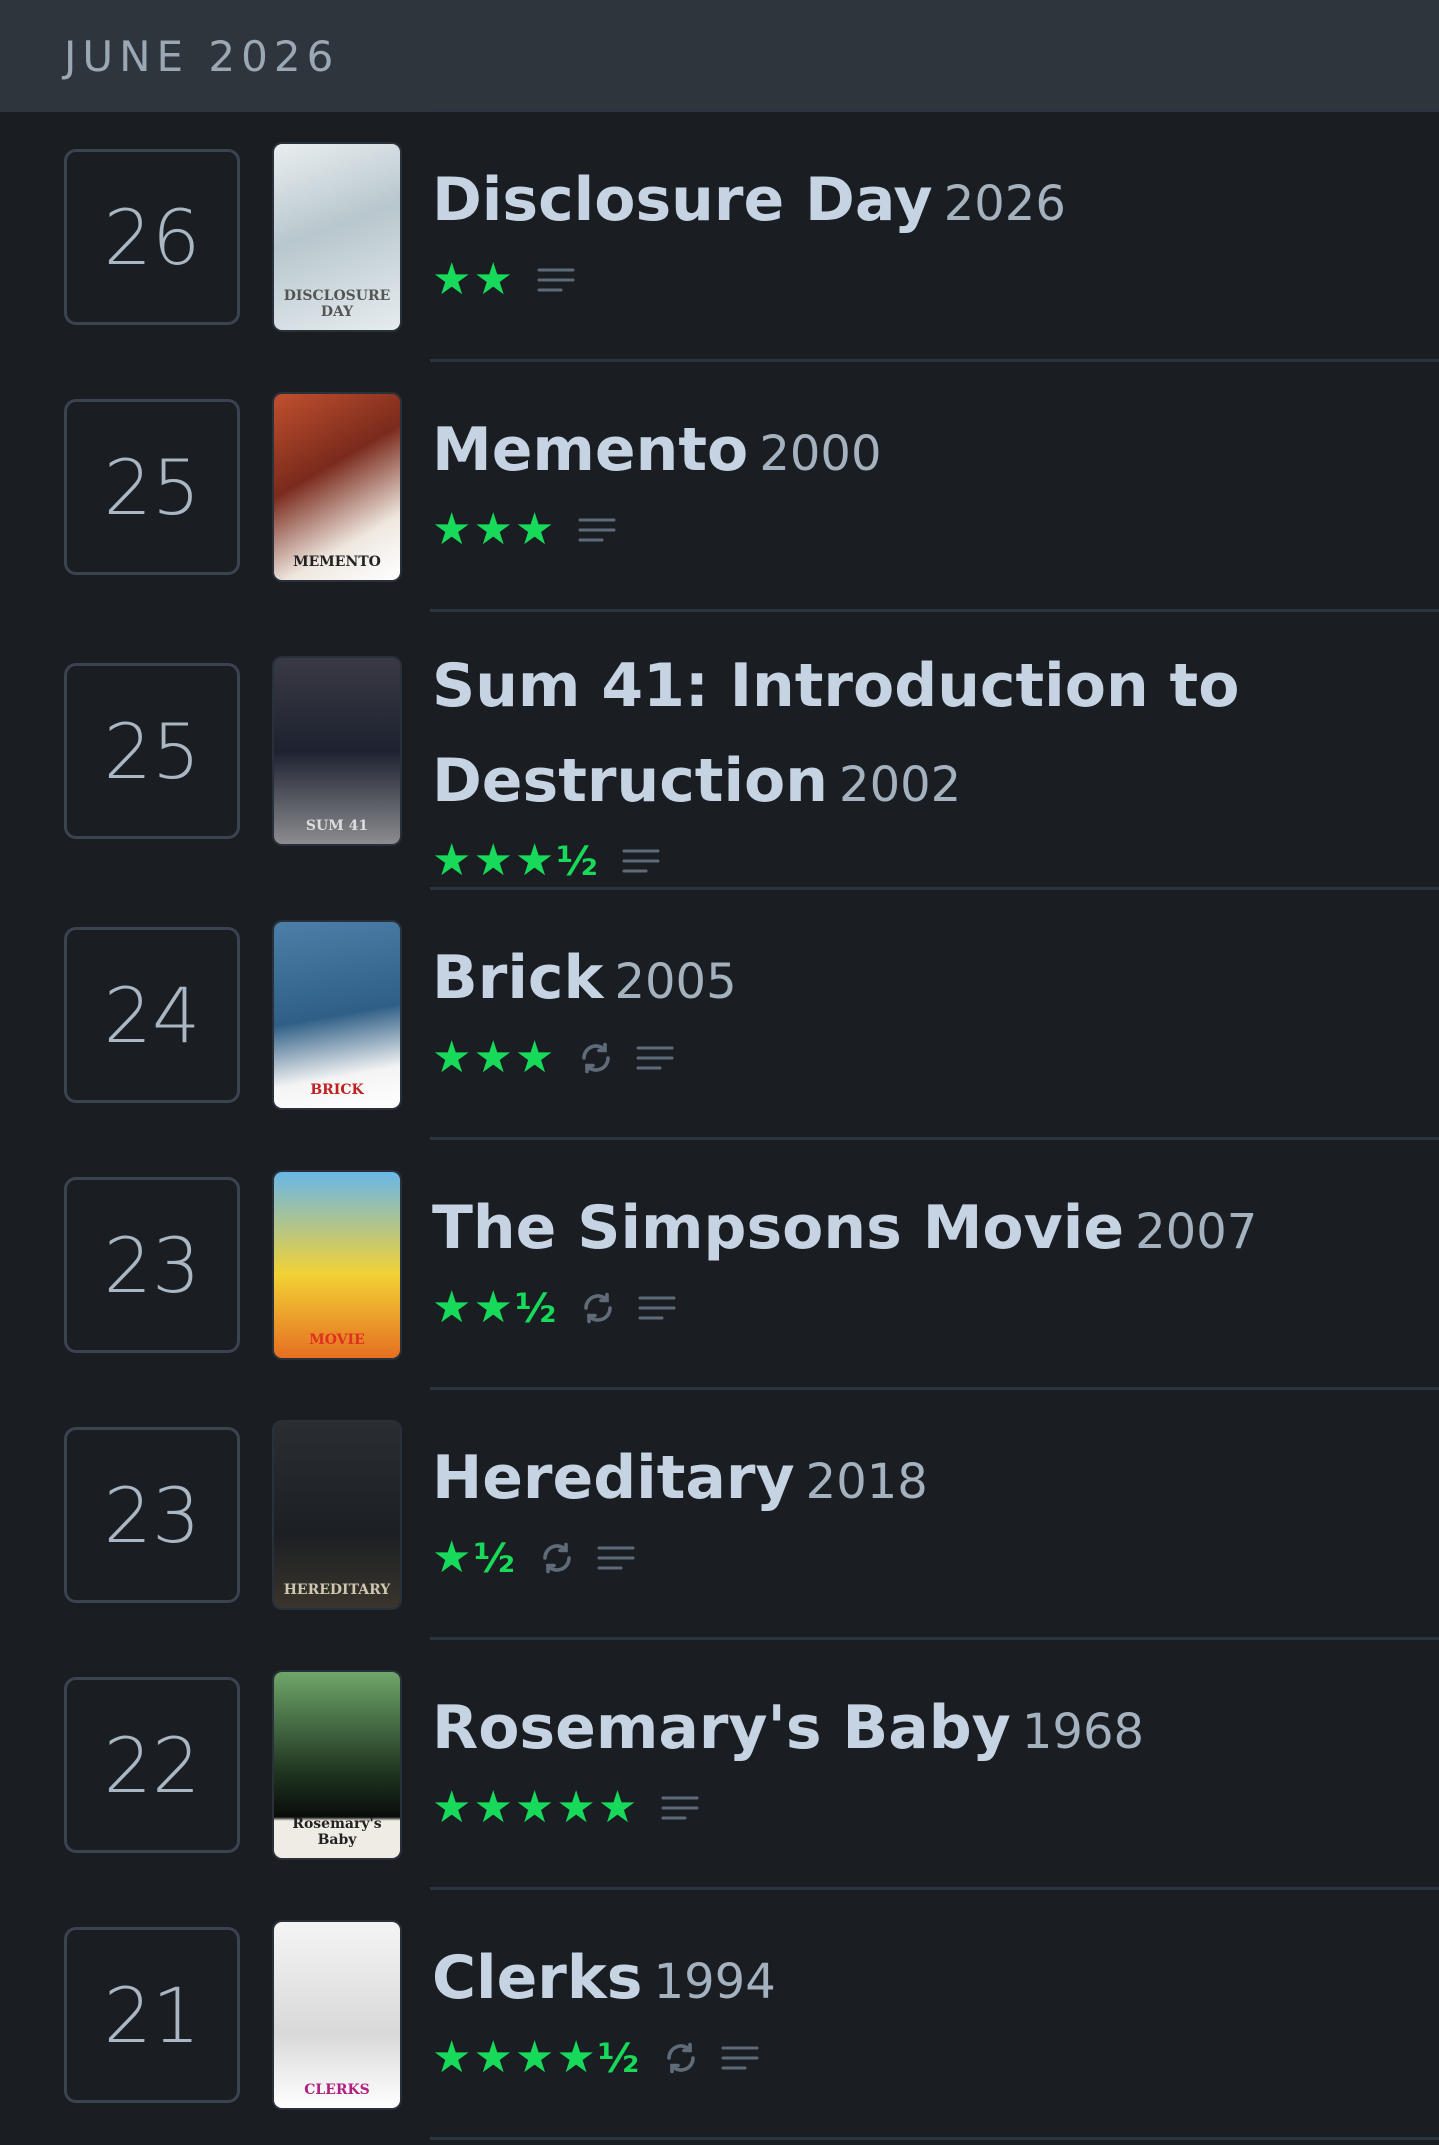 This screenshot has width=1439, height=2145. Describe the element at coordinates (537, 1978) in the screenshot. I see `film-title: Clerks` at that location.